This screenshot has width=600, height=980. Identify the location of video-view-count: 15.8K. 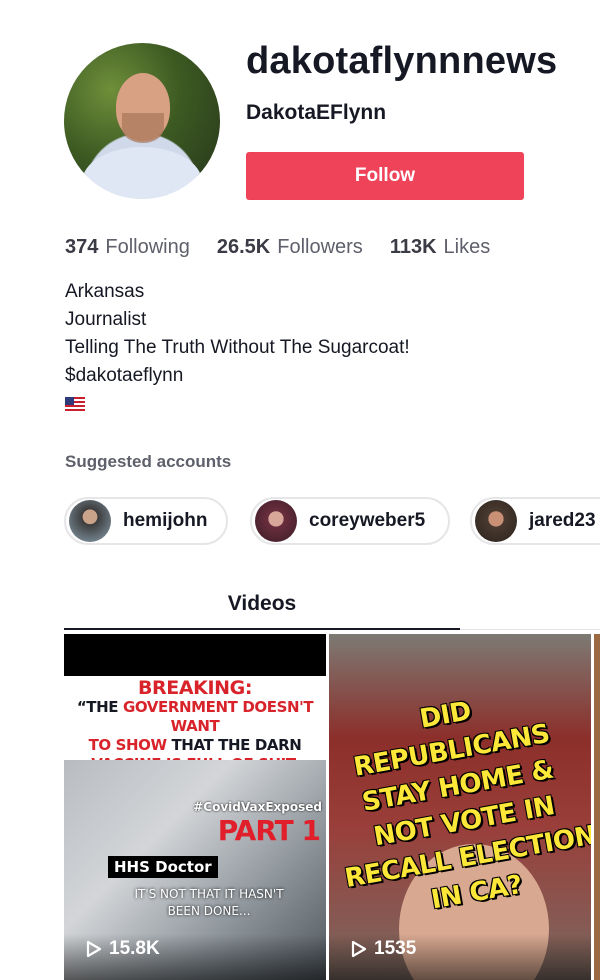
(134, 948).